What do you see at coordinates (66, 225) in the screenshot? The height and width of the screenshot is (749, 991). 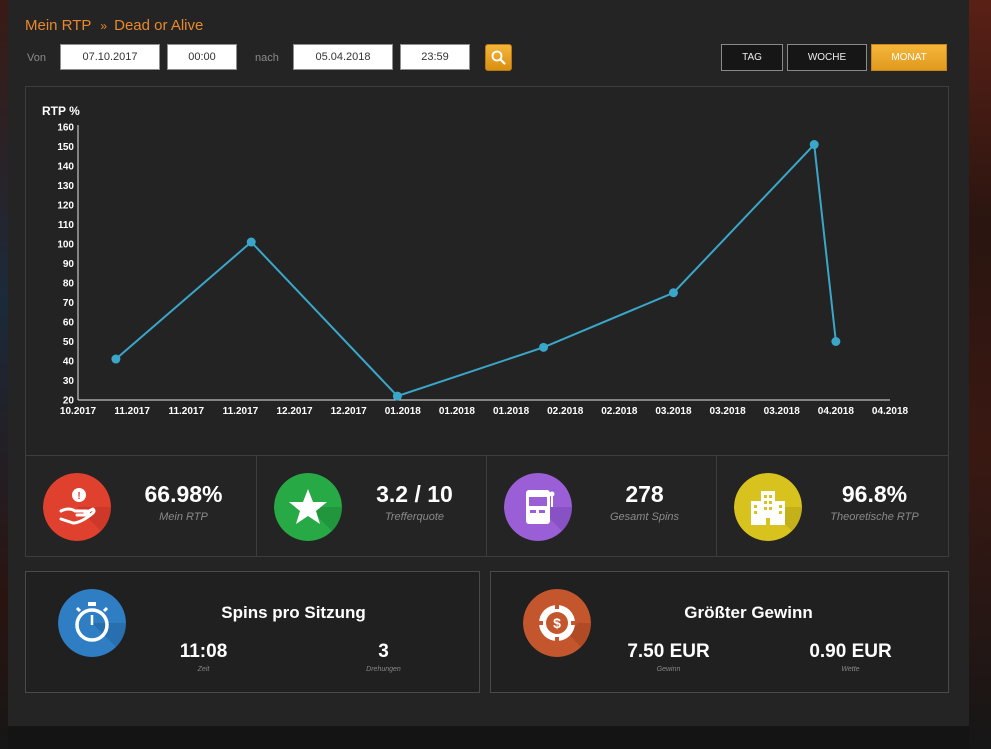 I see `chart-y-tick-label: 110` at bounding box center [66, 225].